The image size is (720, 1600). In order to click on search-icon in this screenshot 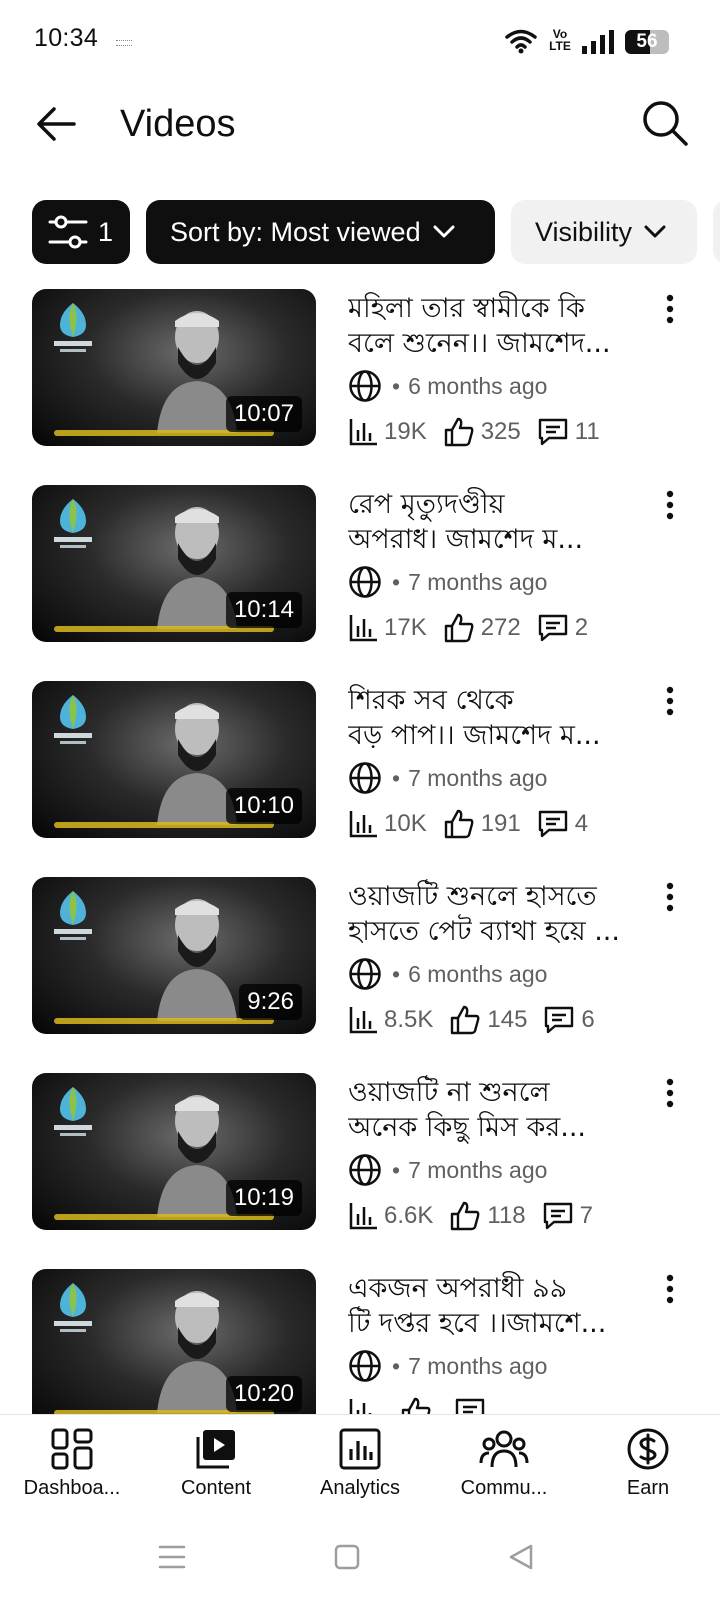, I will do `click(665, 123)`.